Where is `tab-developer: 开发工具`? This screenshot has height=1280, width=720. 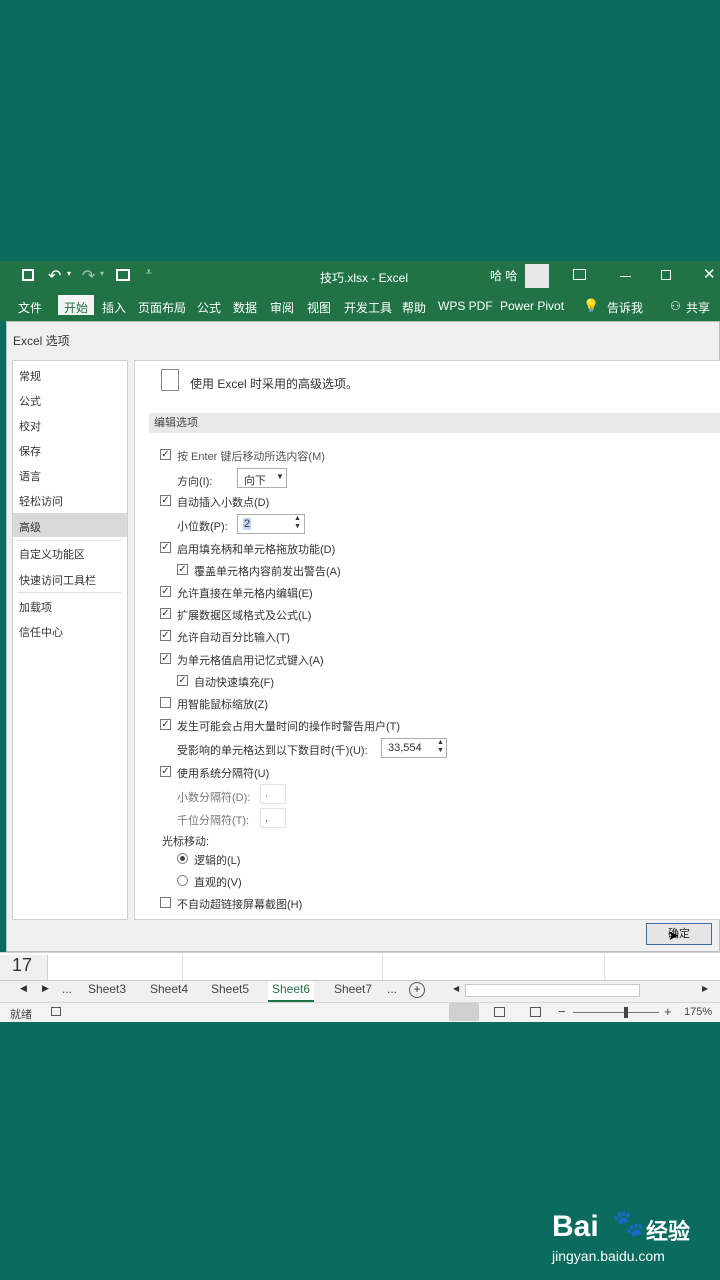
tab-developer: 开发工具 is located at coordinates (368, 307).